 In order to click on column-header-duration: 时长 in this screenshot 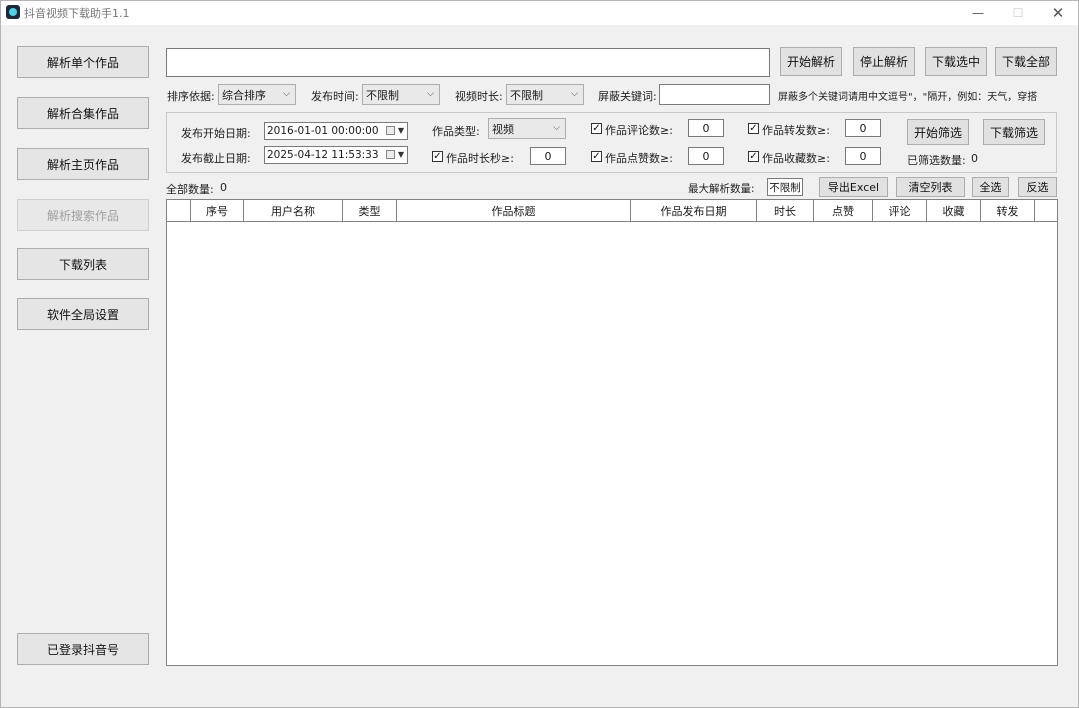, I will do `click(785, 210)`.